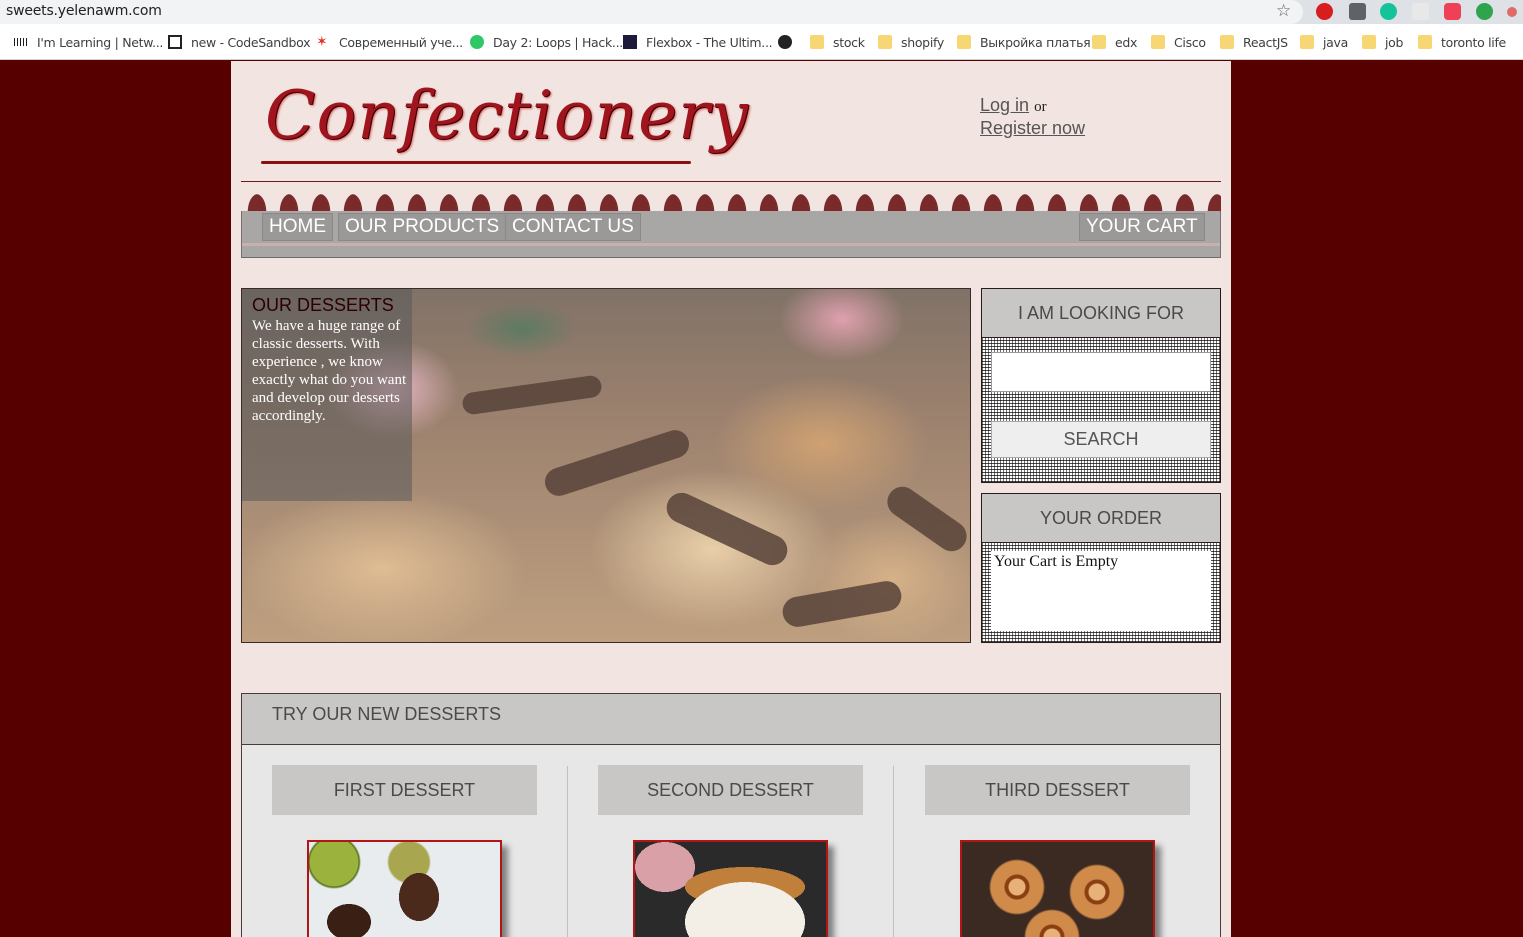 This screenshot has width=1523, height=937. I want to click on bookmark-folder: toronto life, so click(1462, 42).